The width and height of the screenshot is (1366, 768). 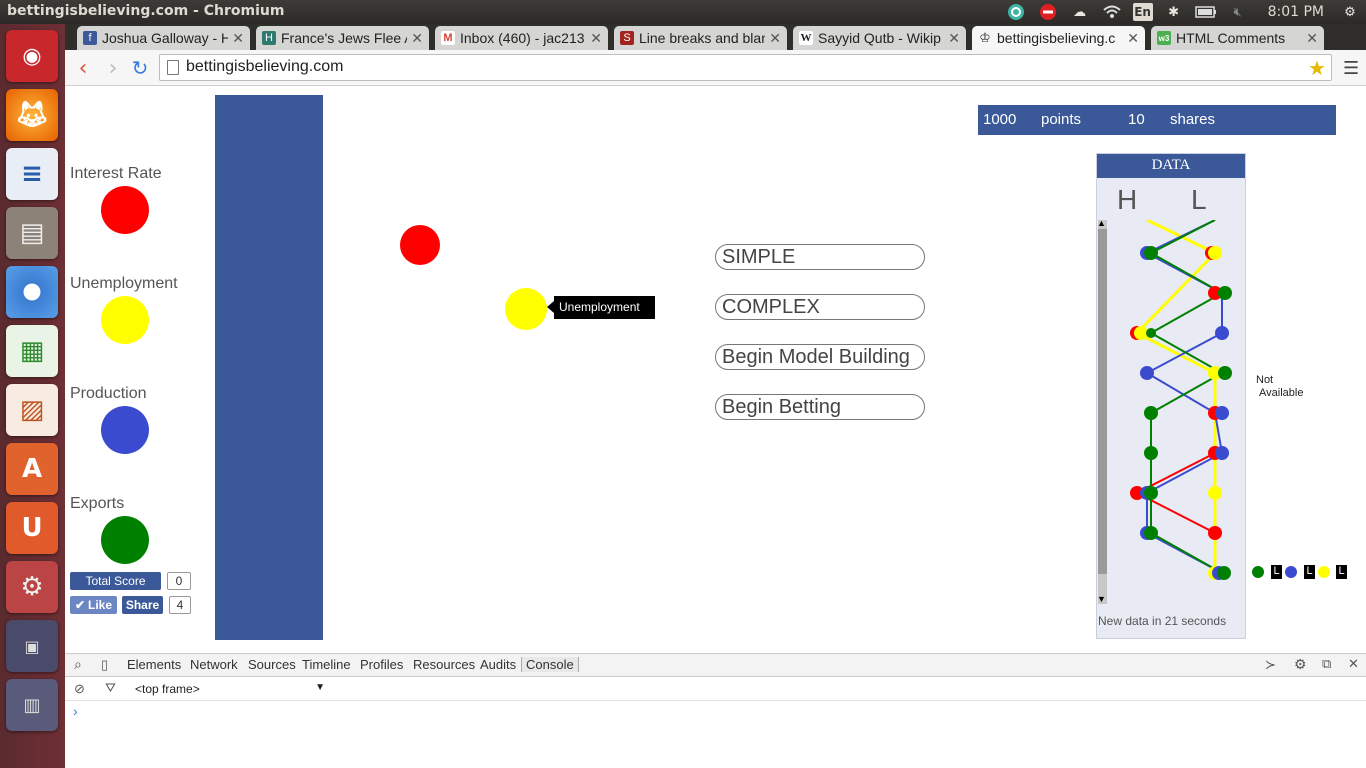 What do you see at coordinates (32, 469) in the screenshot?
I see `software-center-icon: A` at bounding box center [32, 469].